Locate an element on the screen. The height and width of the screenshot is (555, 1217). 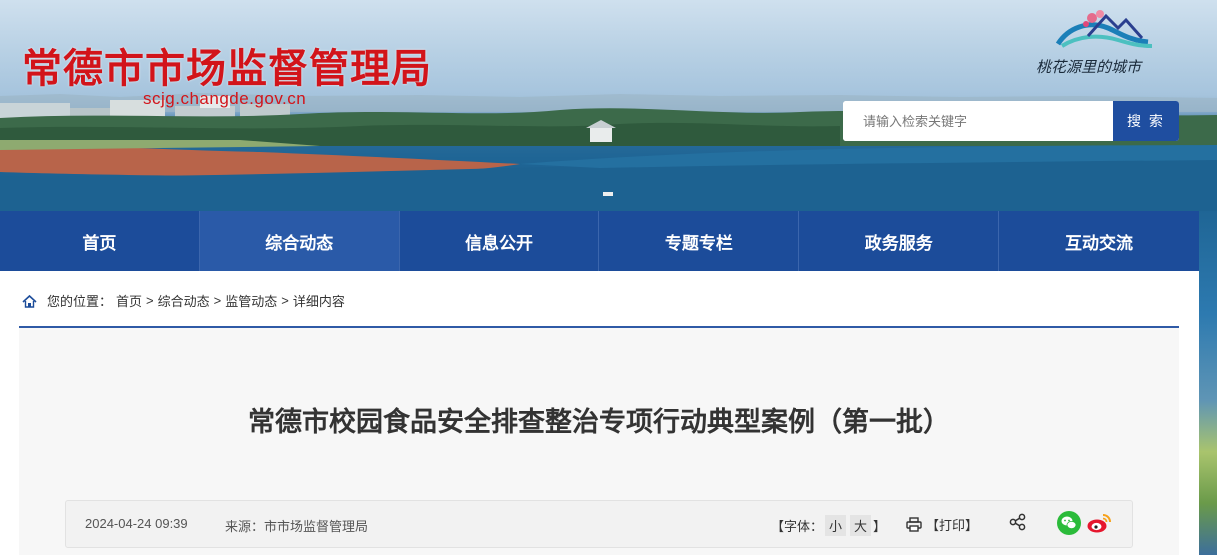
font-small-button: 小 is located at coordinates (836, 525).